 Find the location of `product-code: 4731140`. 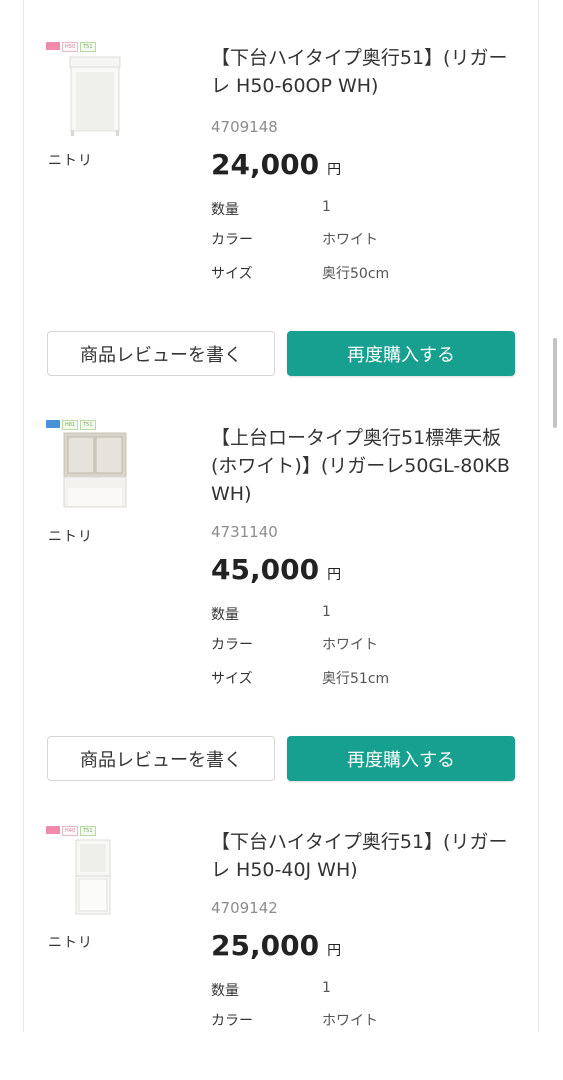

product-code: 4731140 is located at coordinates (244, 532).